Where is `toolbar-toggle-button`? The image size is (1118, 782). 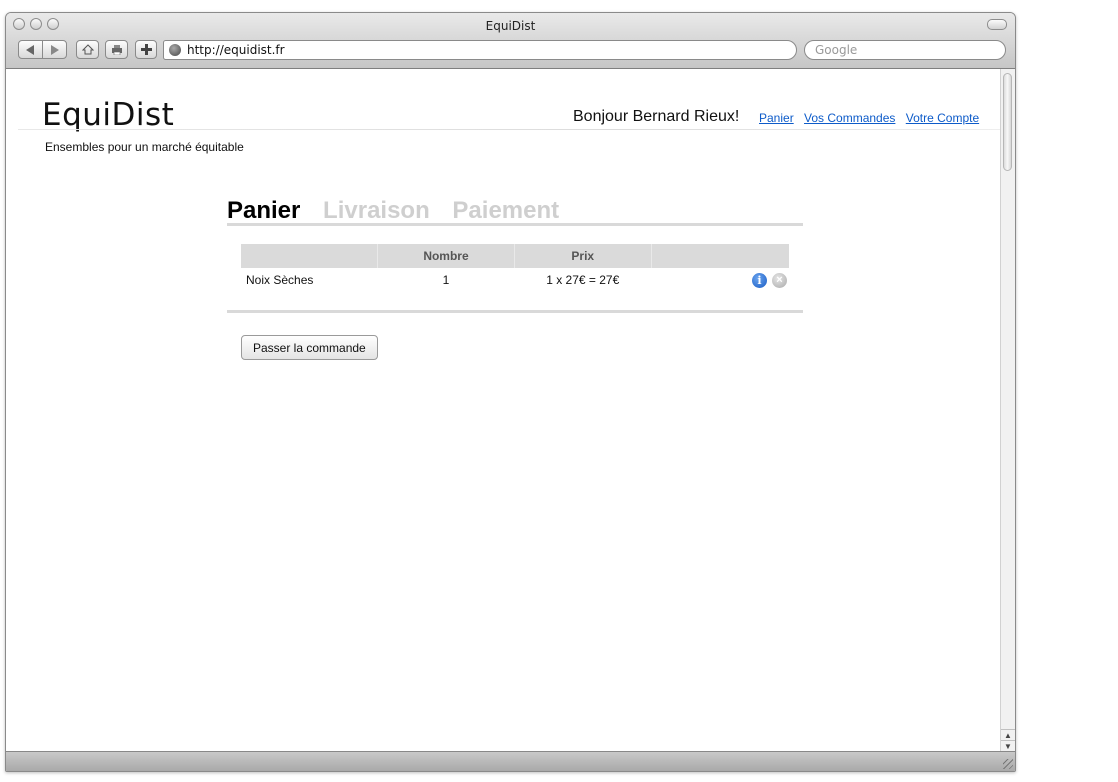 toolbar-toggle-button is located at coordinates (997, 24).